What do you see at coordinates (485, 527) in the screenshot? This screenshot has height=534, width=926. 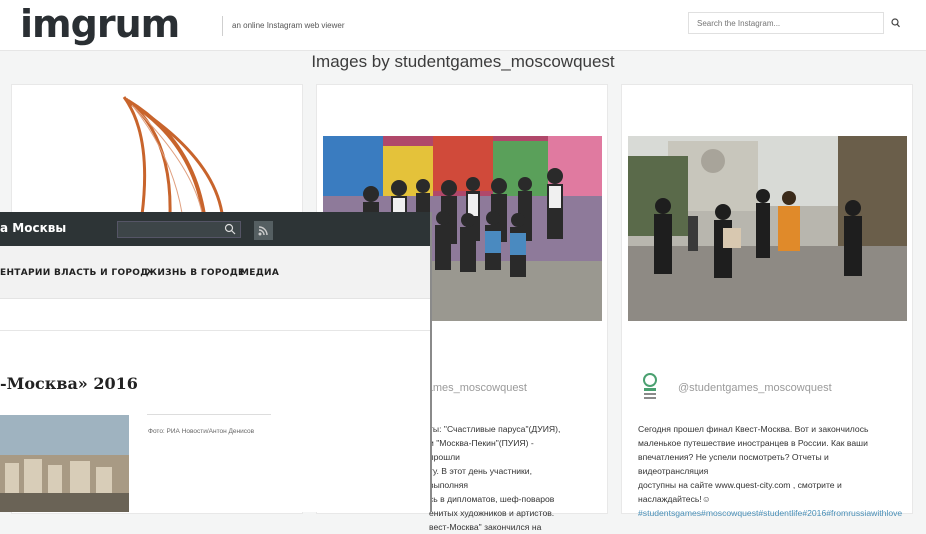 I see `caption-line: вест-Москва" закончился на` at bounding box center [485, 527].